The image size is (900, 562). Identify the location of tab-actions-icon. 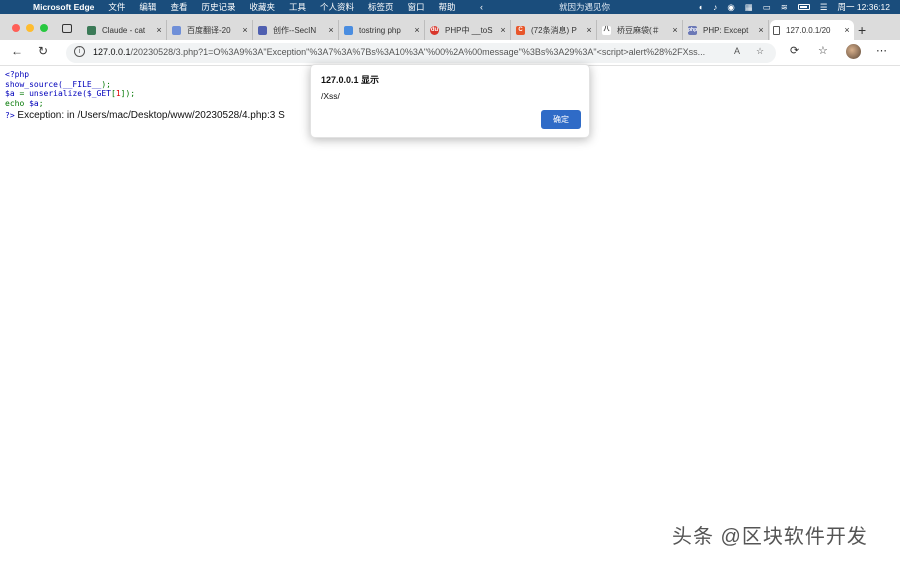
(67, 28).